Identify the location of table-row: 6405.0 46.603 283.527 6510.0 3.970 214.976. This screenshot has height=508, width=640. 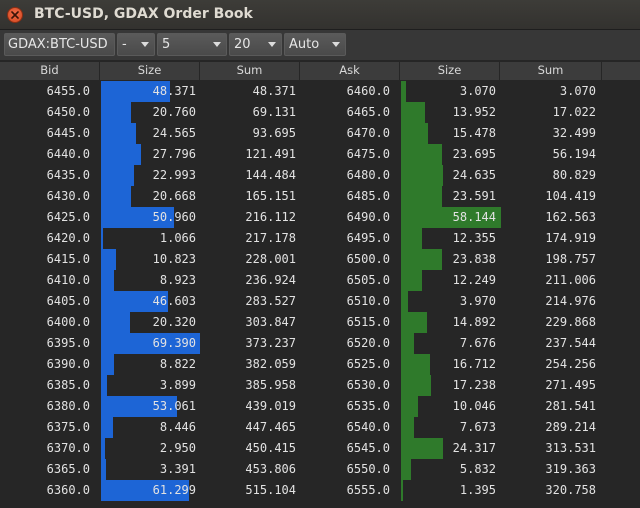
(320, 301).